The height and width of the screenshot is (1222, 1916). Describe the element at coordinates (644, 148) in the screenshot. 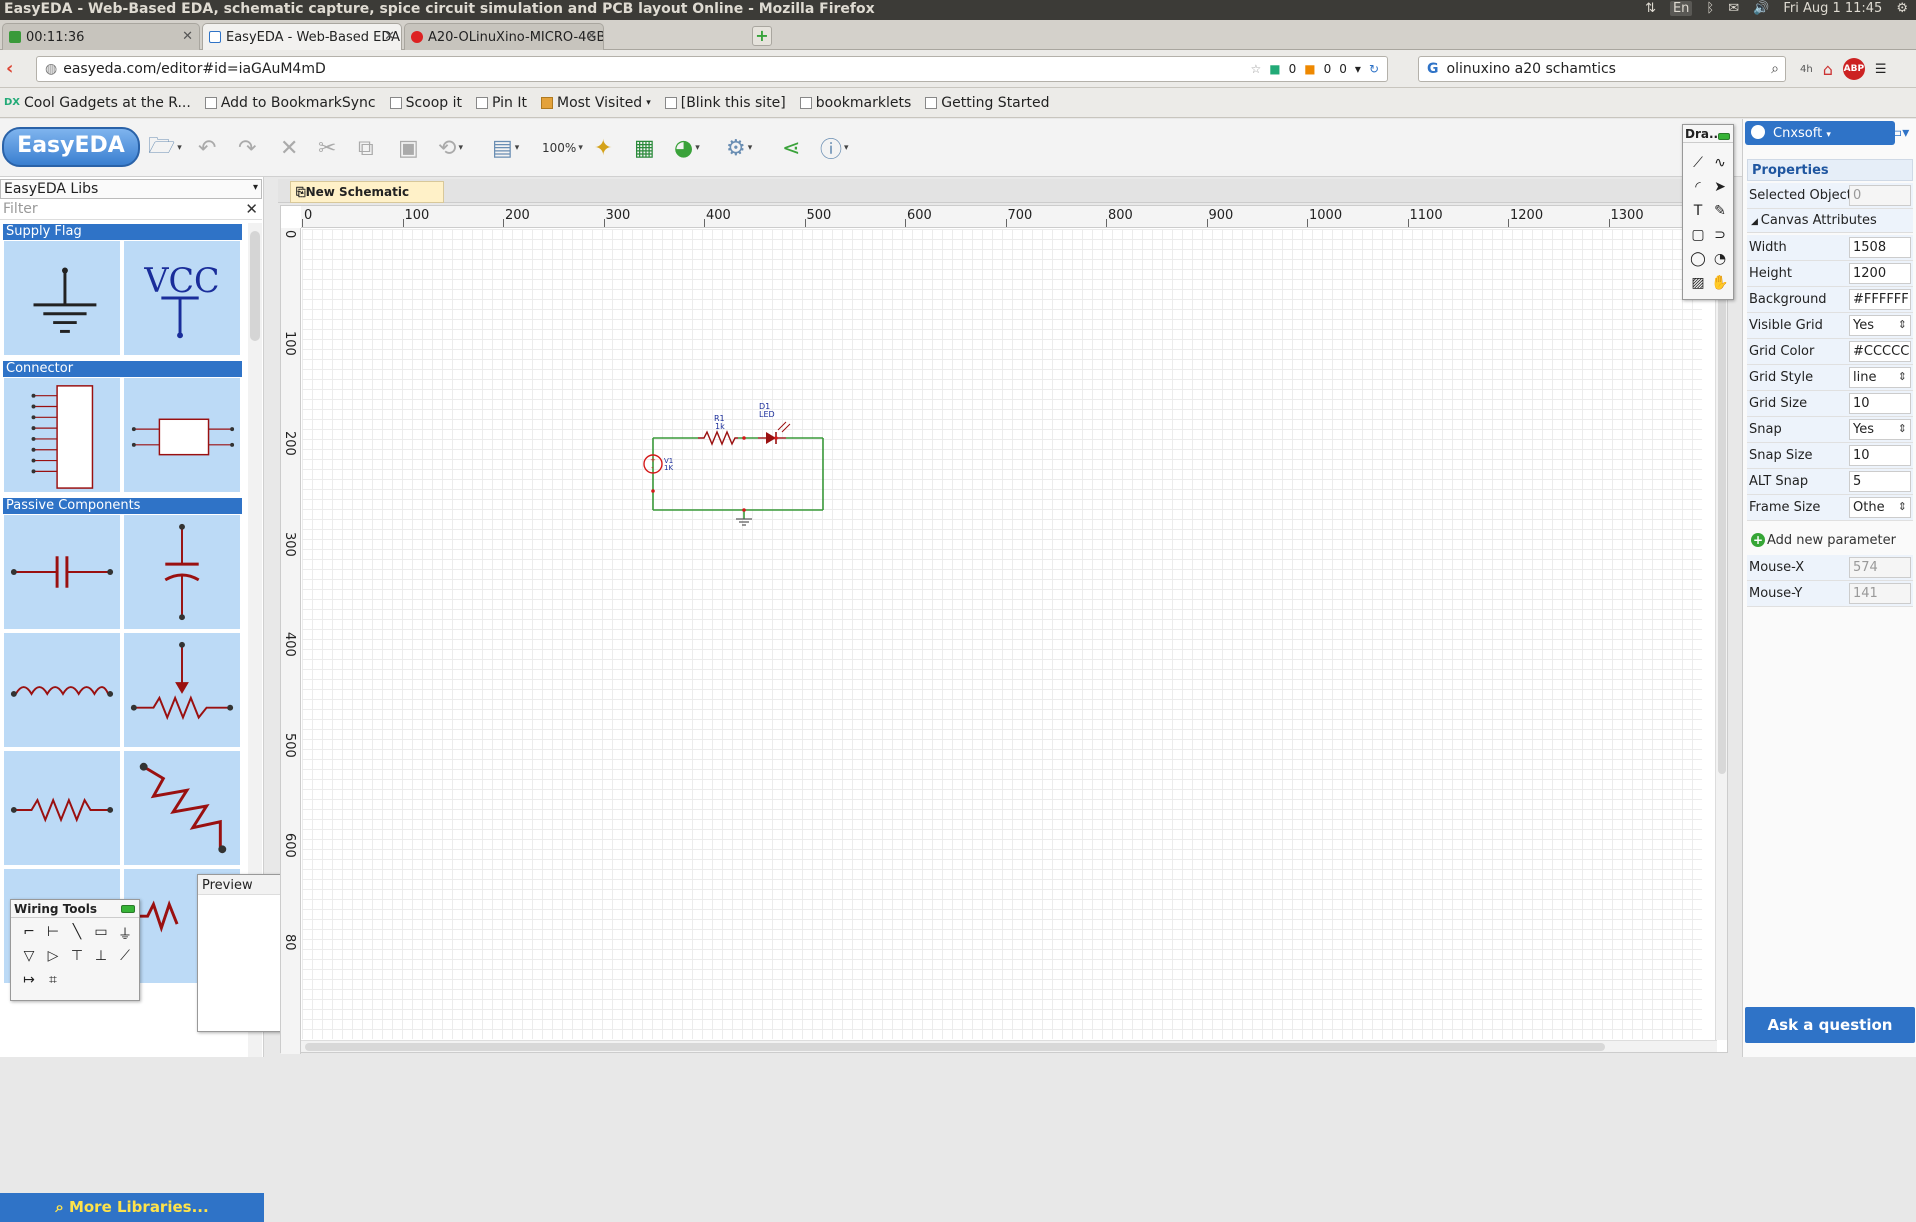

I see `pcb-button: ▦` at that location.